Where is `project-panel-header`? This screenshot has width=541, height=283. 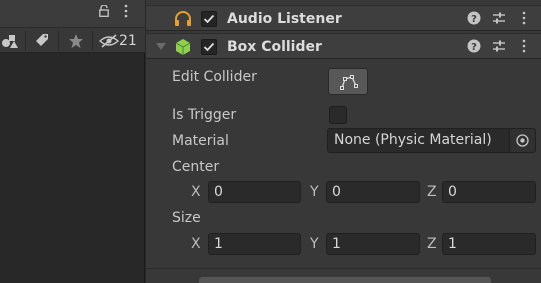 project-panel-header is located at coordinates (72, 13).